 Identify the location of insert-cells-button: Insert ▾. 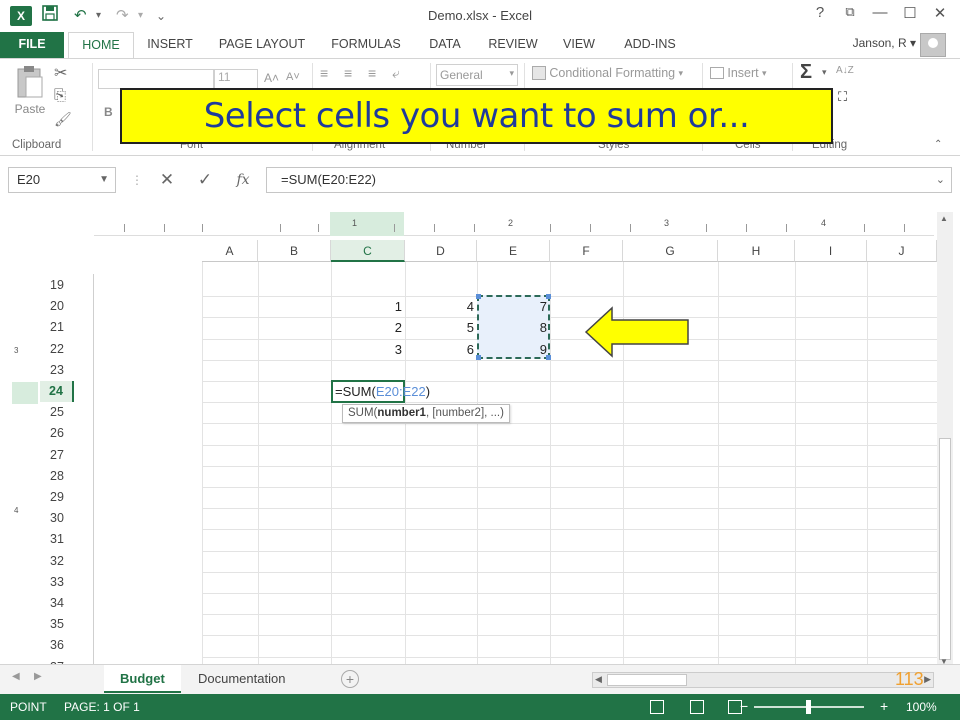
(738, 75).